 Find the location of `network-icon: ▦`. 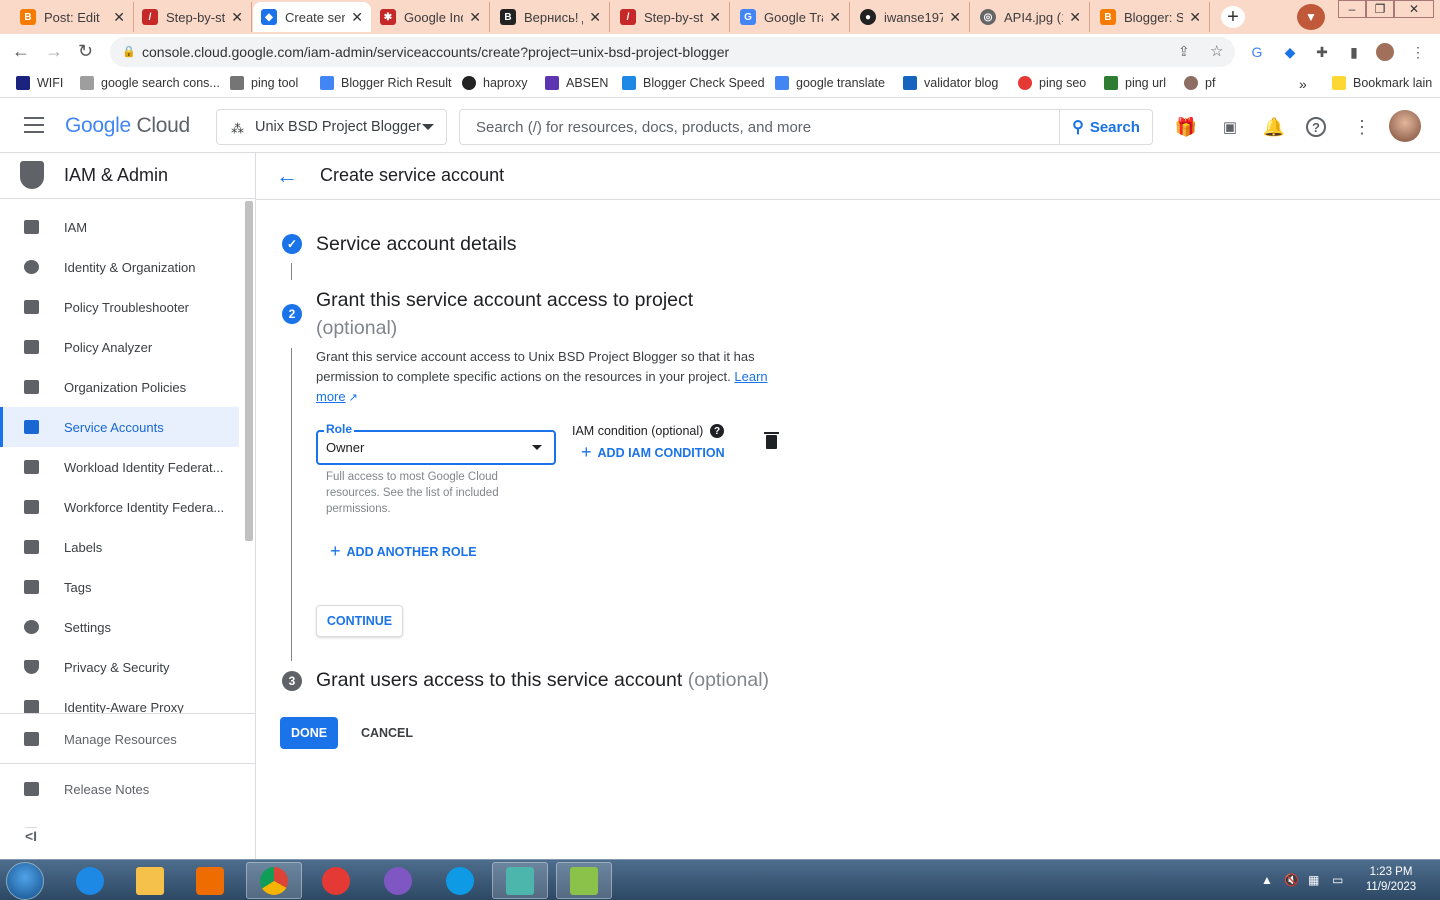

network-icon: ▦ is located at coordinates (1313, 880).